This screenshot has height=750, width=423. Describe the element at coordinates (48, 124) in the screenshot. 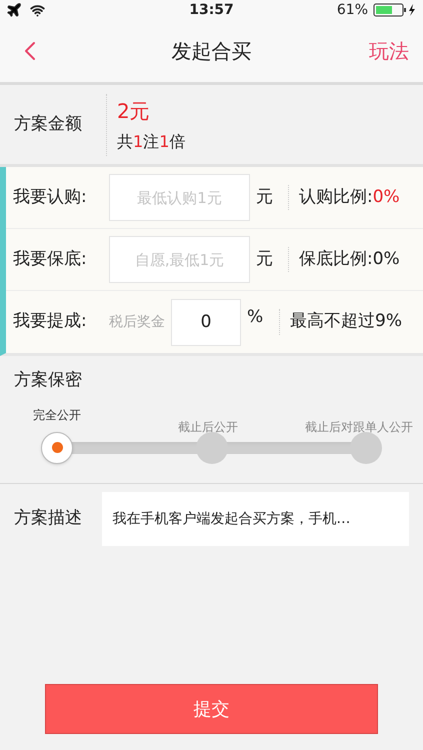

I see `amount-label: 方案金额` at that location.